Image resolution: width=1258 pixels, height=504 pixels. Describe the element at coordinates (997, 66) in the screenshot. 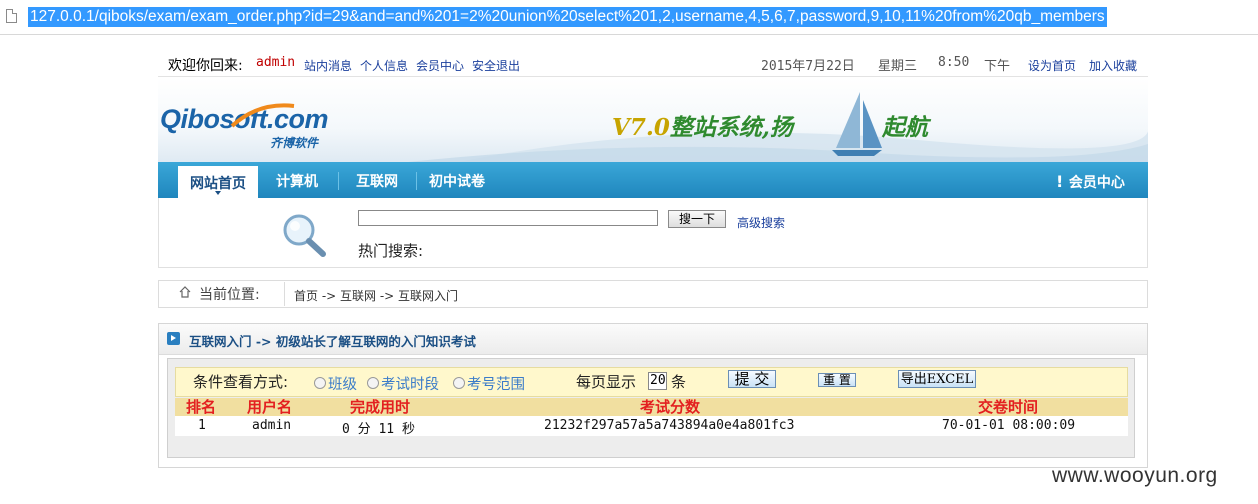

I see `current-ampm: 下午` at that location.